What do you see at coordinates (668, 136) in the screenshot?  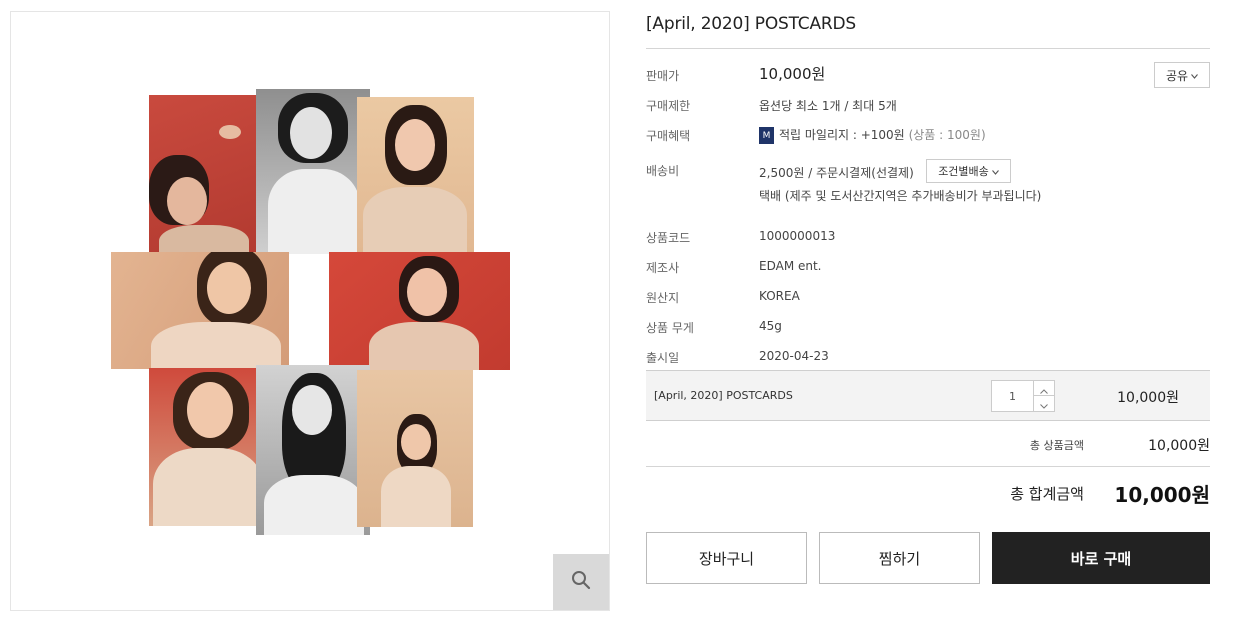 I see `benefit-label: 구매혜택` at bounding box center [668, 136].